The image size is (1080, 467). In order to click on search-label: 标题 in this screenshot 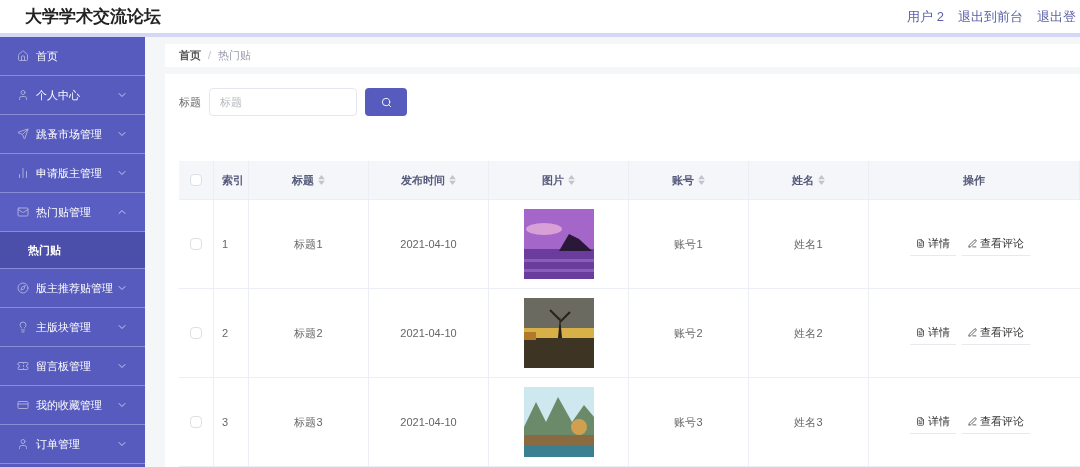, I will do `click(190, 102)`.